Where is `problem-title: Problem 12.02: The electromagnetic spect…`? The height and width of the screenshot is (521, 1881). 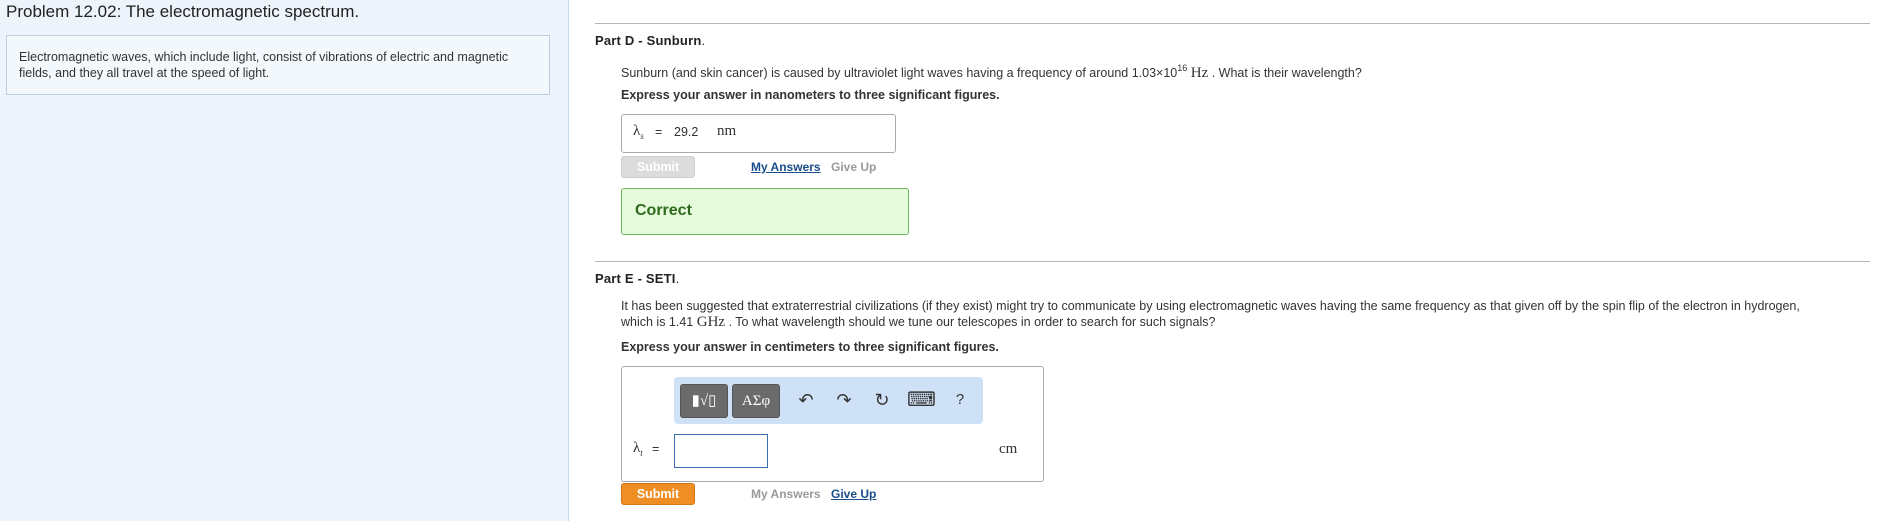 problem-title: Problem 12.02: The electromagnetic spect… is located at coordinates (183, 11).